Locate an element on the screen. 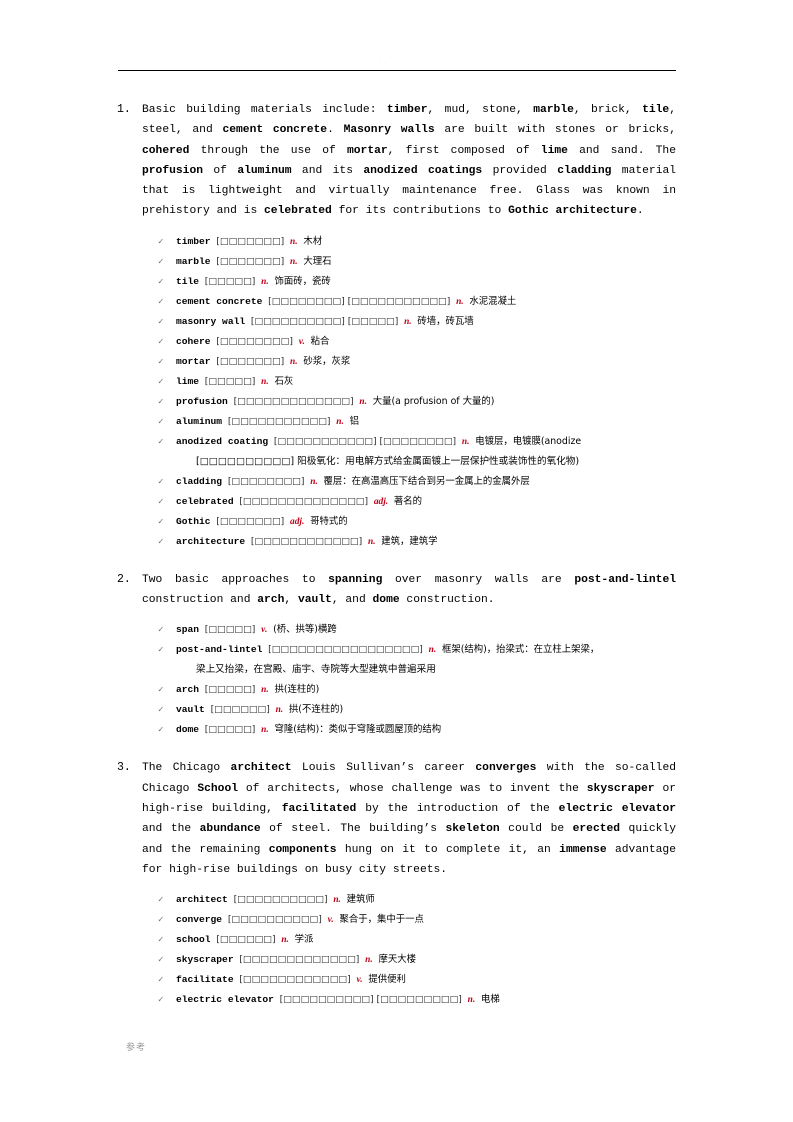  phonetic-transcription: [□□□□□□□□□□□□□□] is located at coordinates (304, 501).